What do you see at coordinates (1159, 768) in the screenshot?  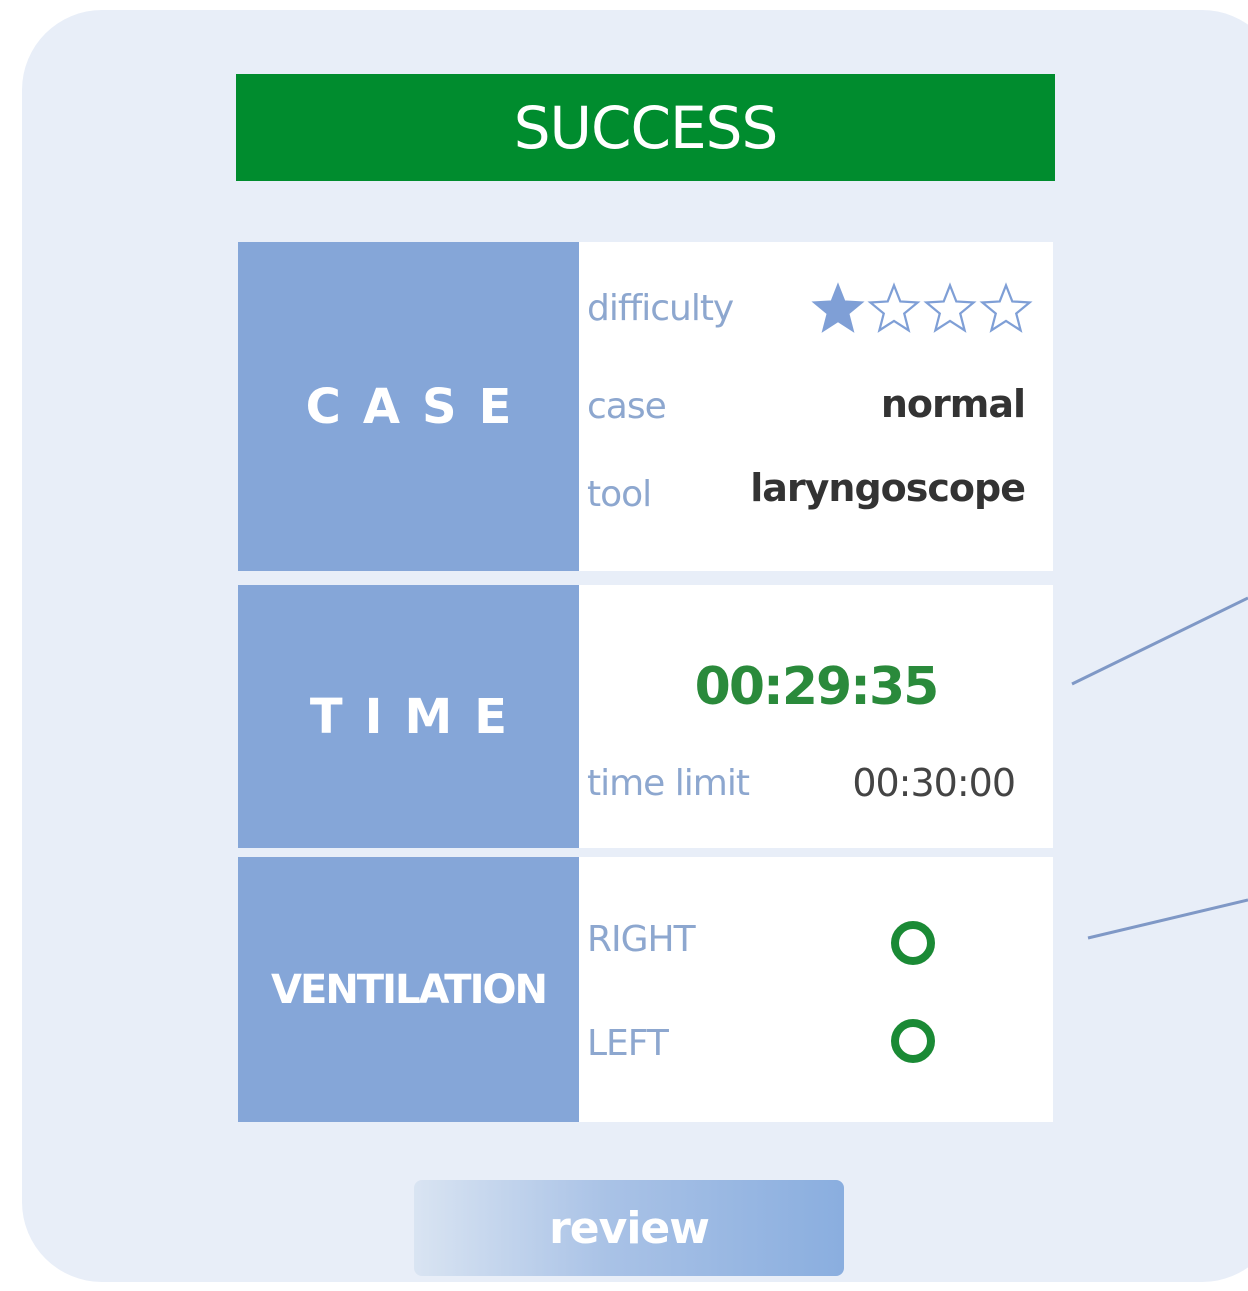 I see `callout-lines` at bounding box center [1159, 768].